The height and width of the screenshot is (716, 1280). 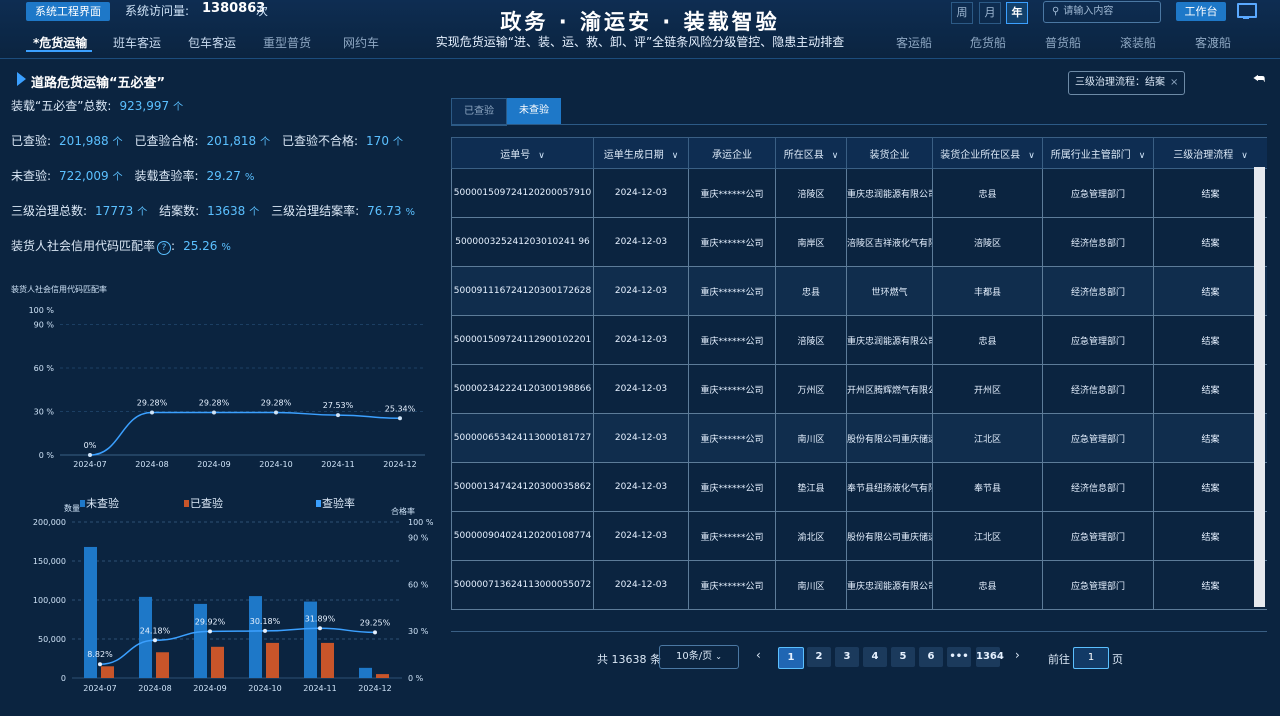 What do you see at coordinates (990, 657) in the screenshot?
I see `page-button: 1364` at bounding box center [990, 657].